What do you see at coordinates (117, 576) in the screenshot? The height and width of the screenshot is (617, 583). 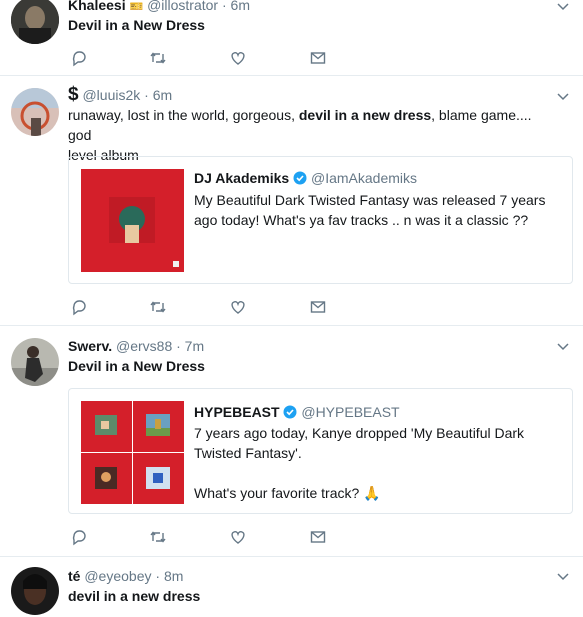 I see `username: @eyeobey` at bounding box center [117, 576].